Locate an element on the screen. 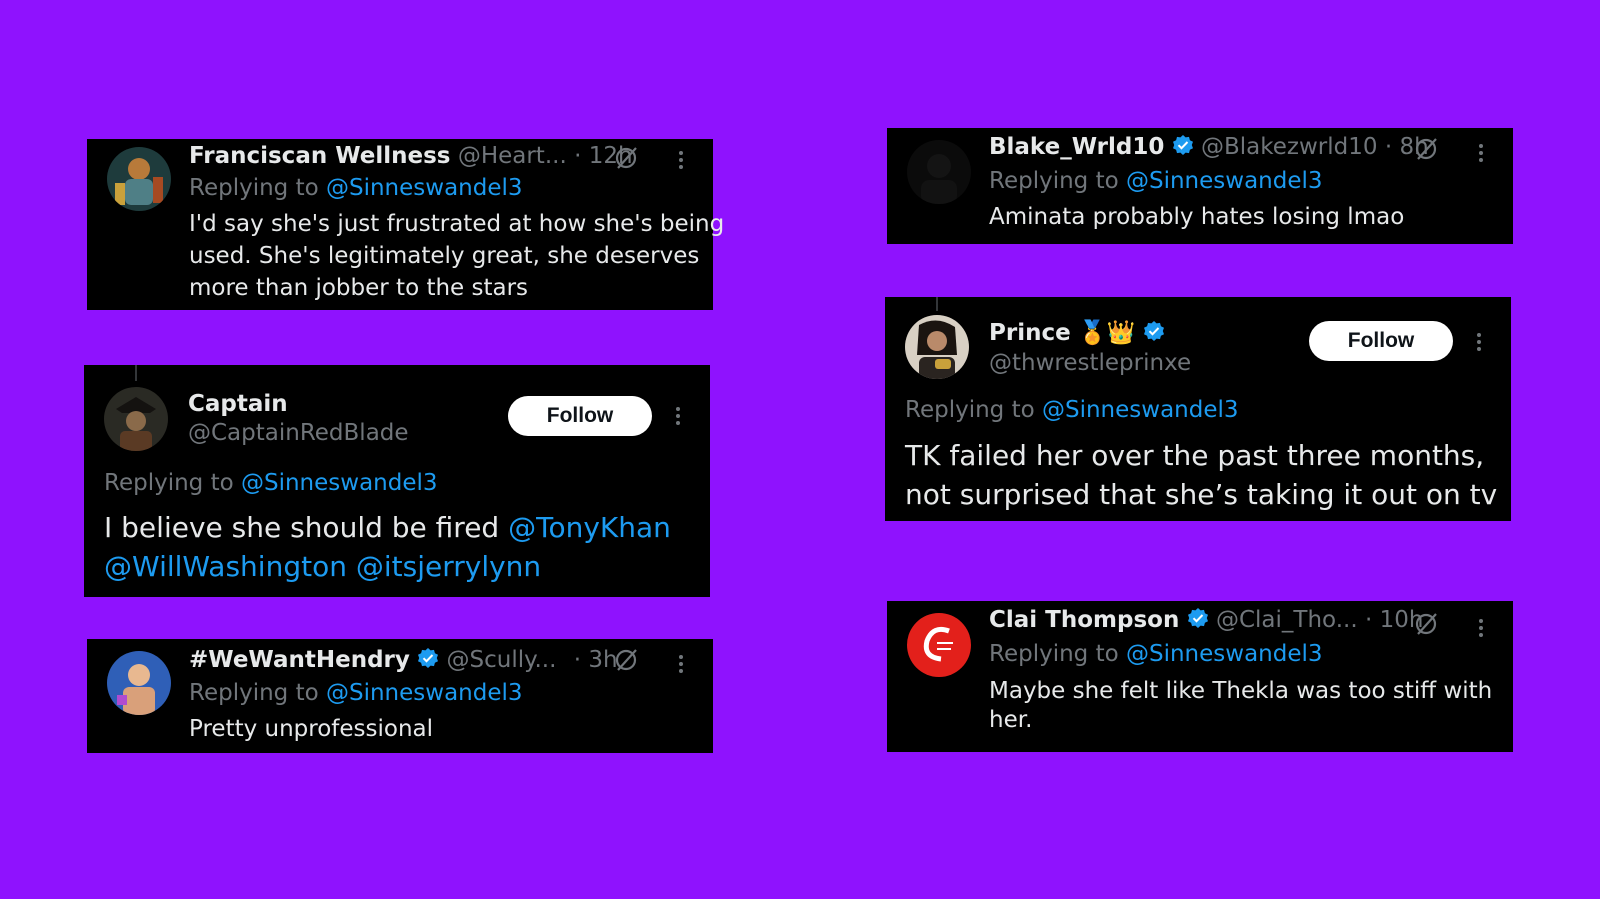 The width and height of the screenshot is (1600, 899). avatar-armor-figure-icon is located at coordinates (139, 179).